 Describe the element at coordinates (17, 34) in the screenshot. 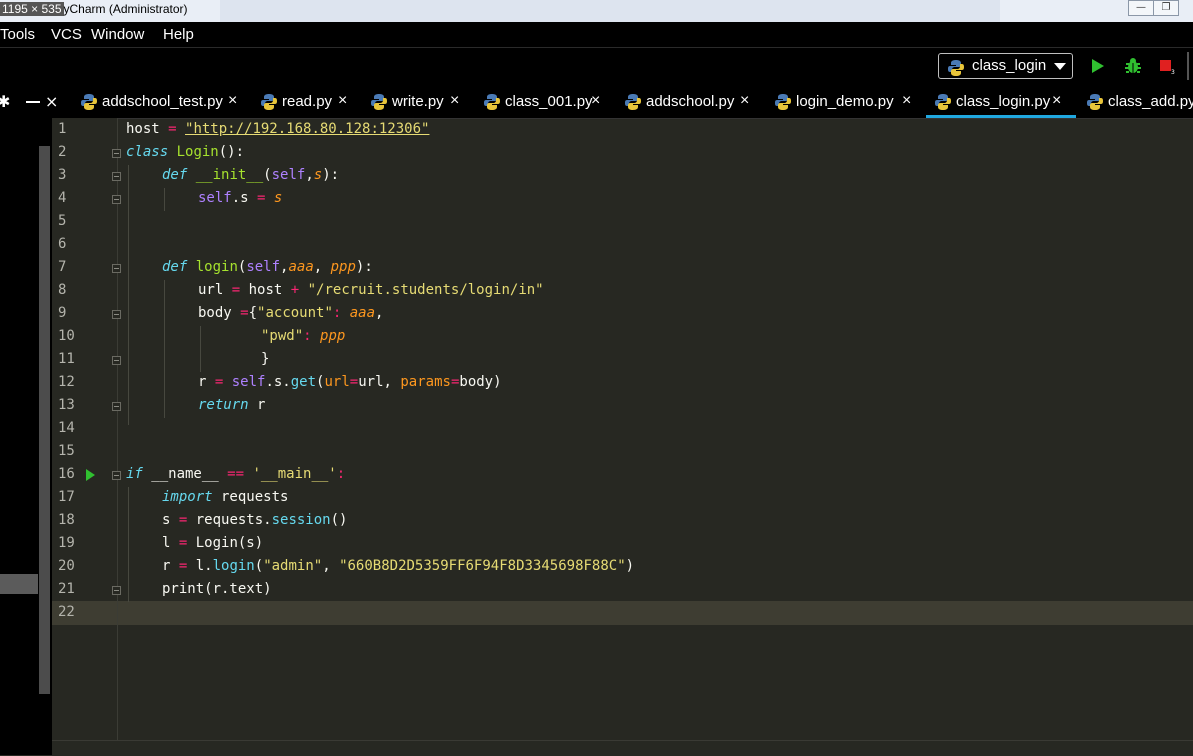

I see `menu-tools: Tools` at that location.